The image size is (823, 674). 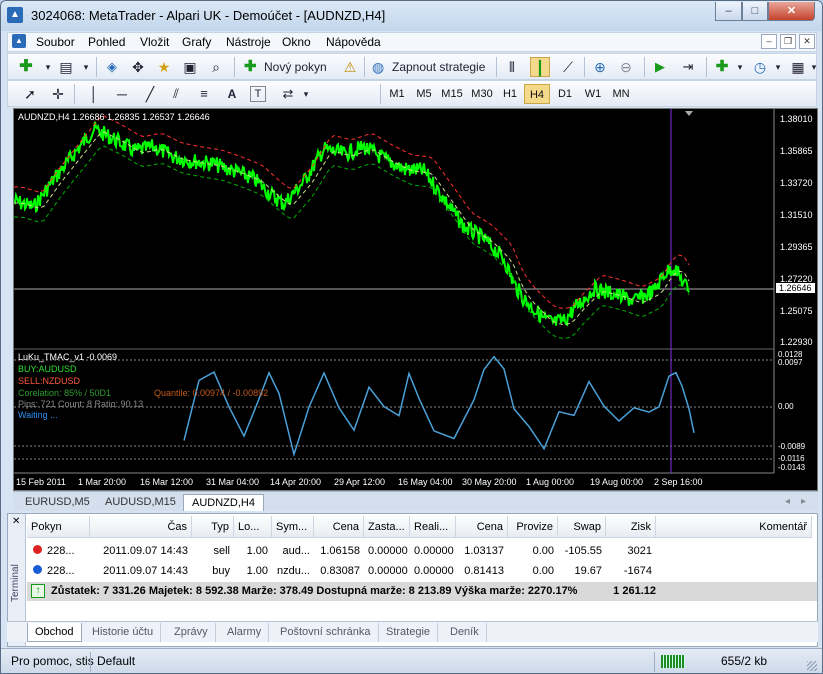 What do you see at coordinates (626, 67) in the screenshot?
I see `zoom-out-icon: ⊖` at bounding box center [626, 67].